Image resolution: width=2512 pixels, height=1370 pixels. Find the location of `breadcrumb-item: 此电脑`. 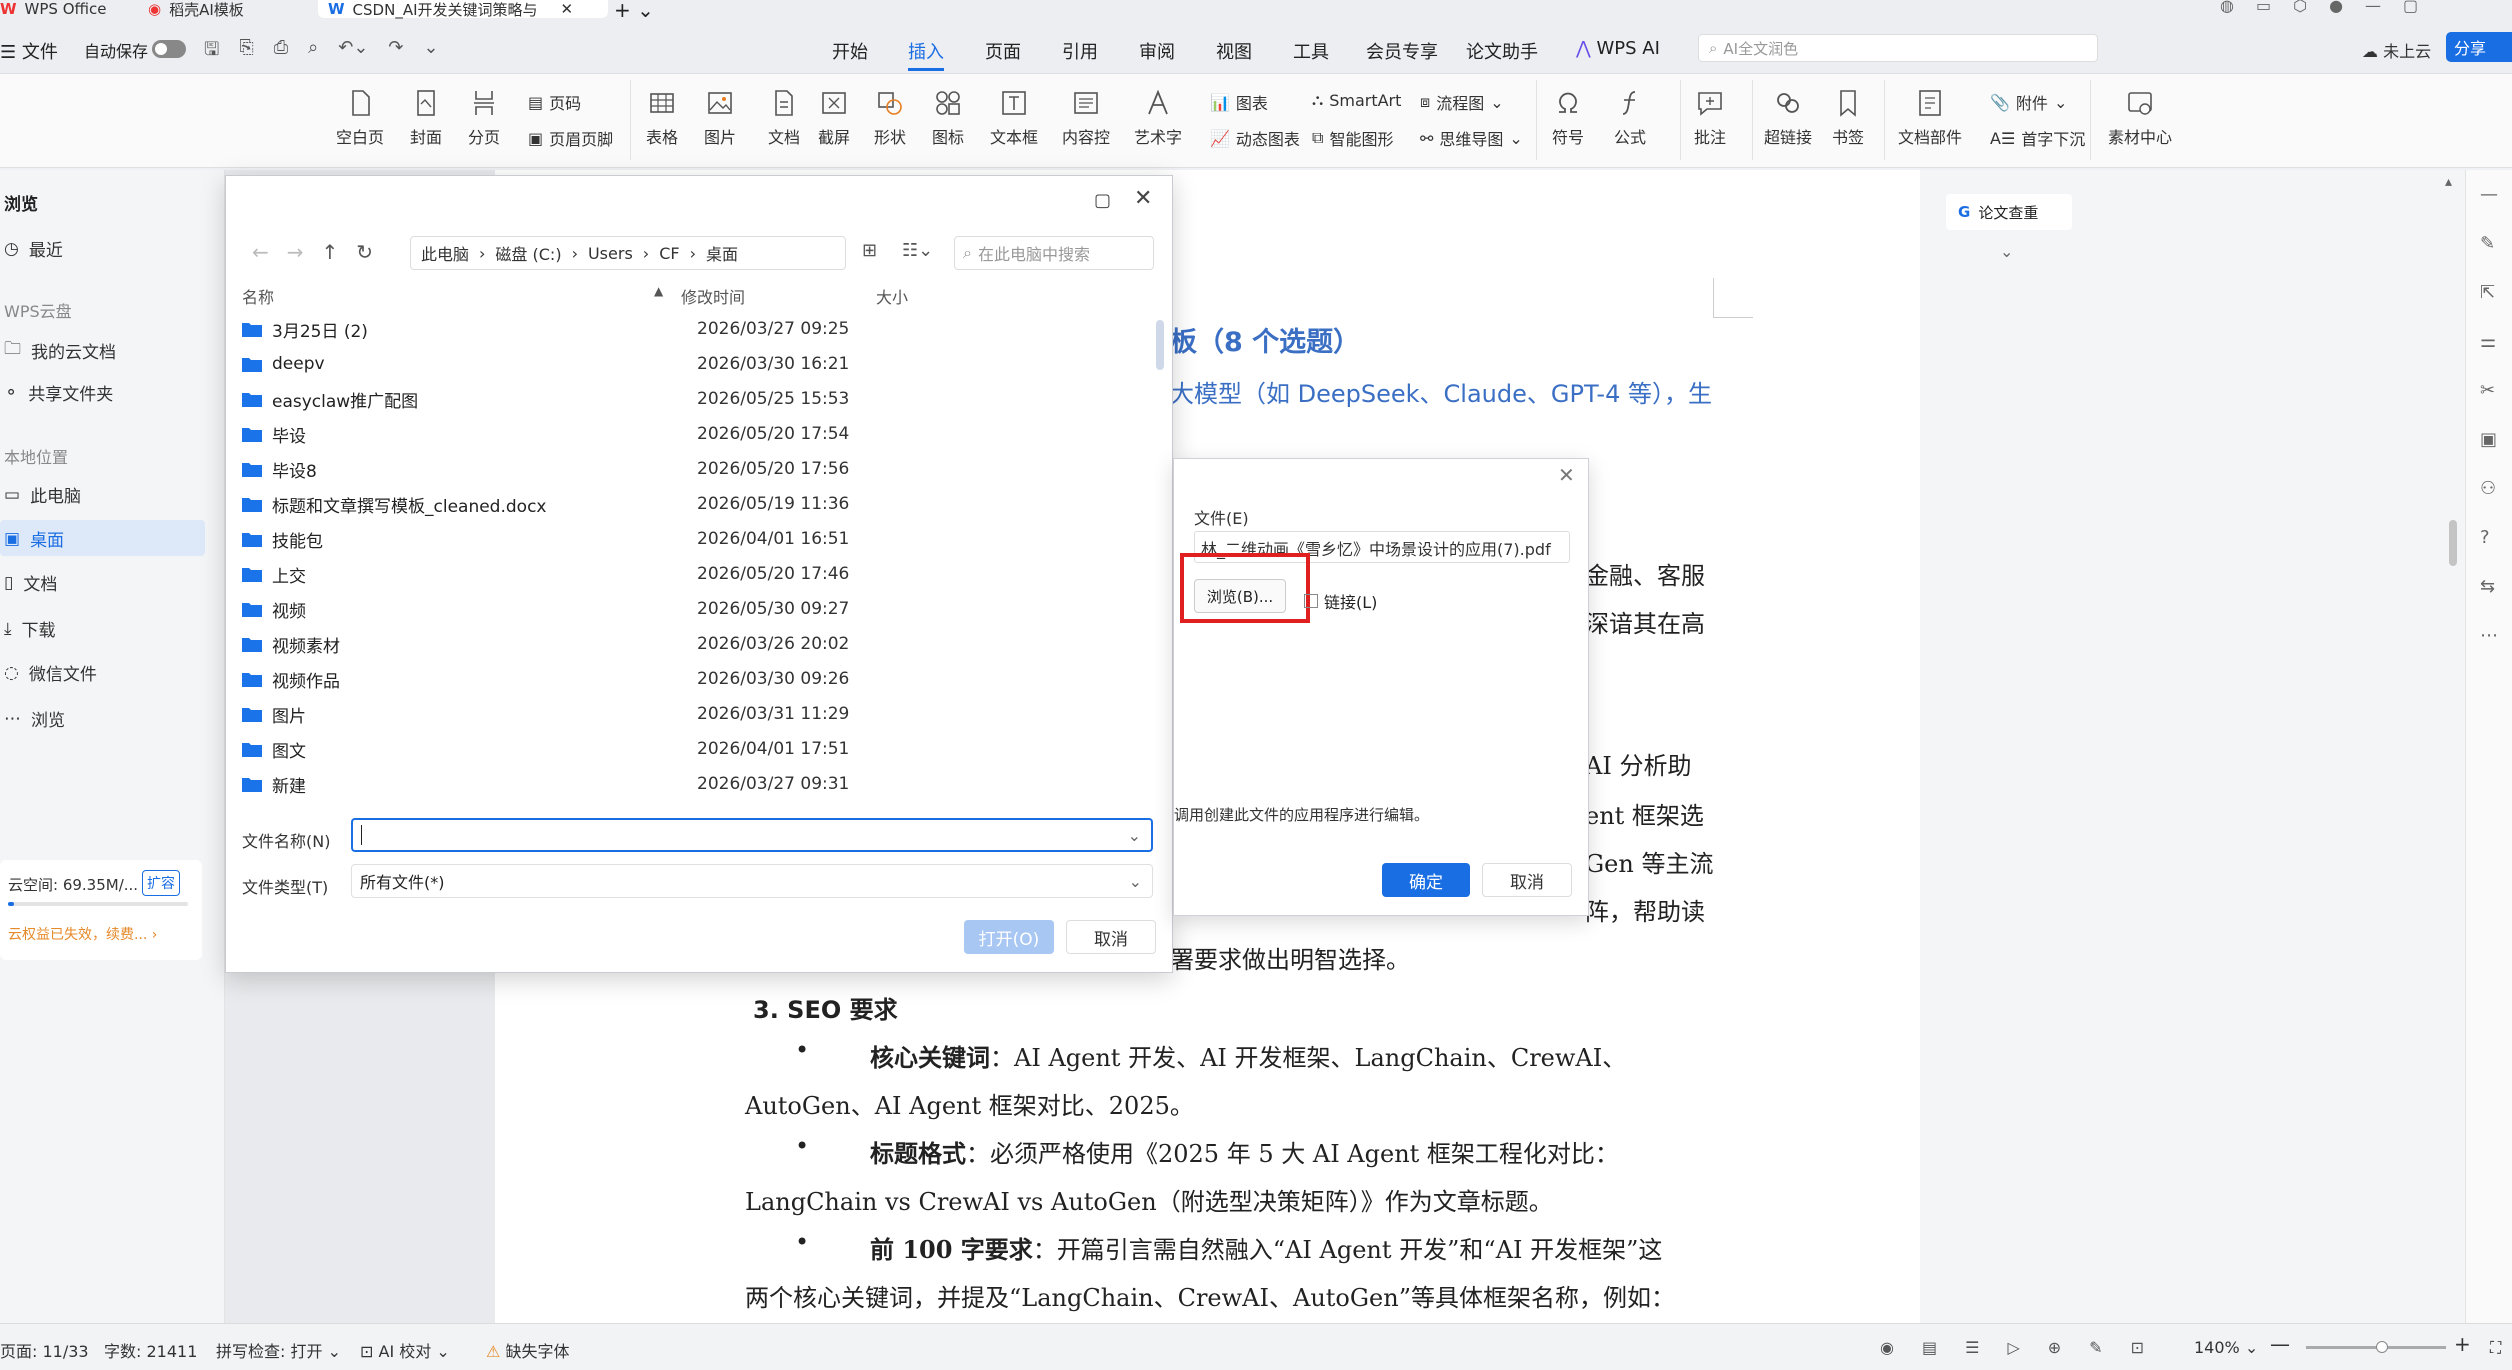

breadcrumb-item: 此电脑 is located at coordinates (445, 253).